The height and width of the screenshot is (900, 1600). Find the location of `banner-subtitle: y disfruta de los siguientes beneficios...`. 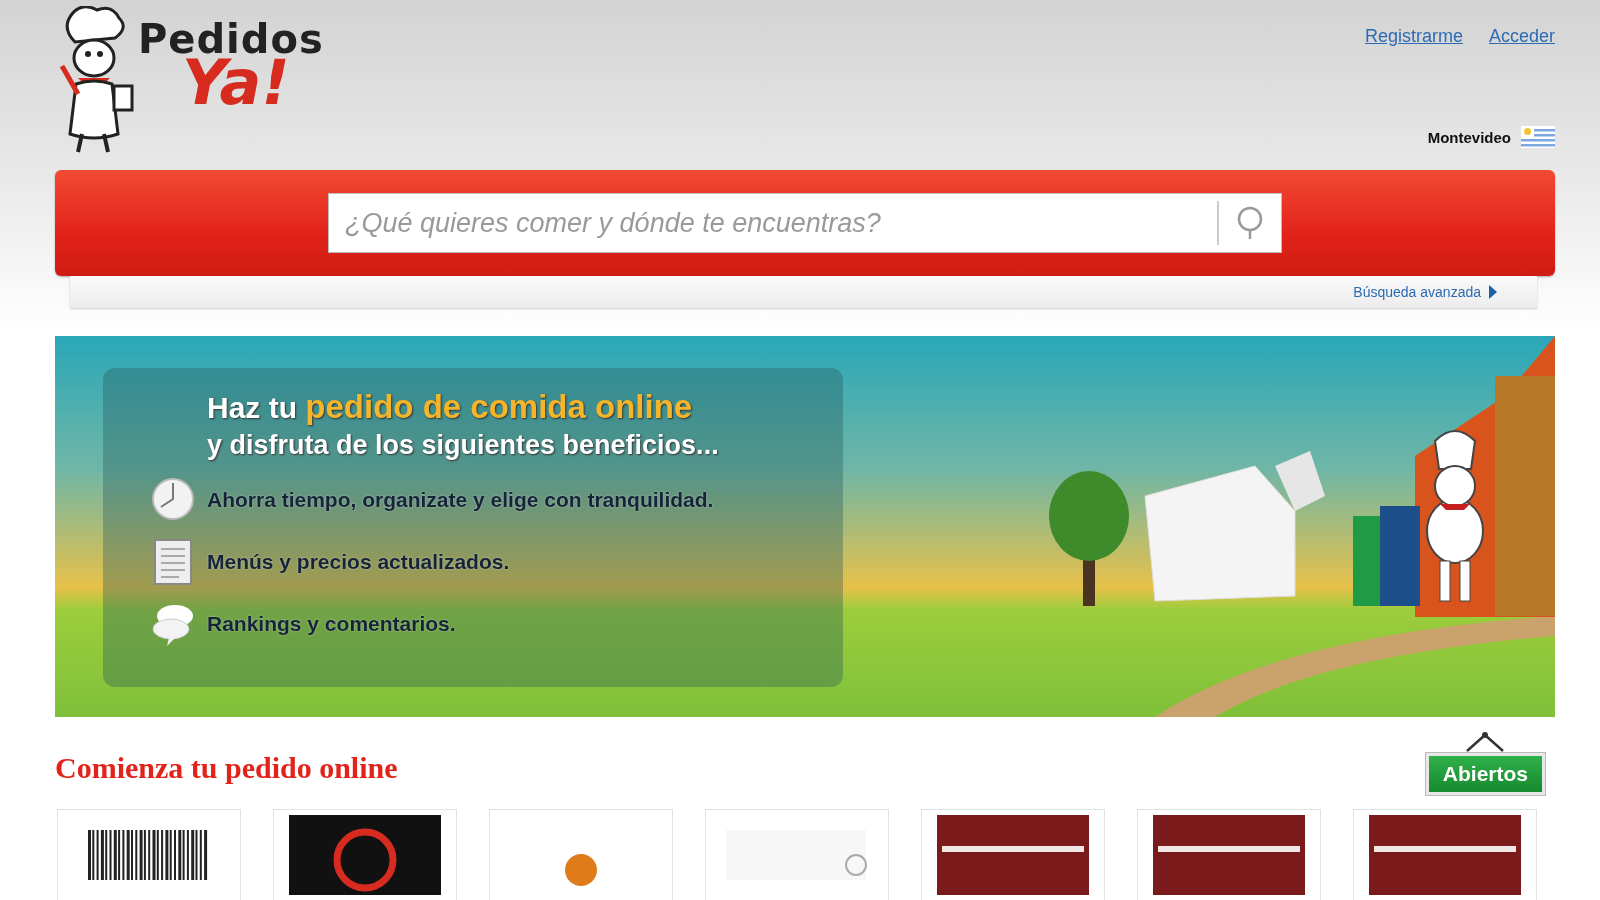

banner-subtitle: y disfruta de los siguientes beneficios... is located at coordinates (463, 445).